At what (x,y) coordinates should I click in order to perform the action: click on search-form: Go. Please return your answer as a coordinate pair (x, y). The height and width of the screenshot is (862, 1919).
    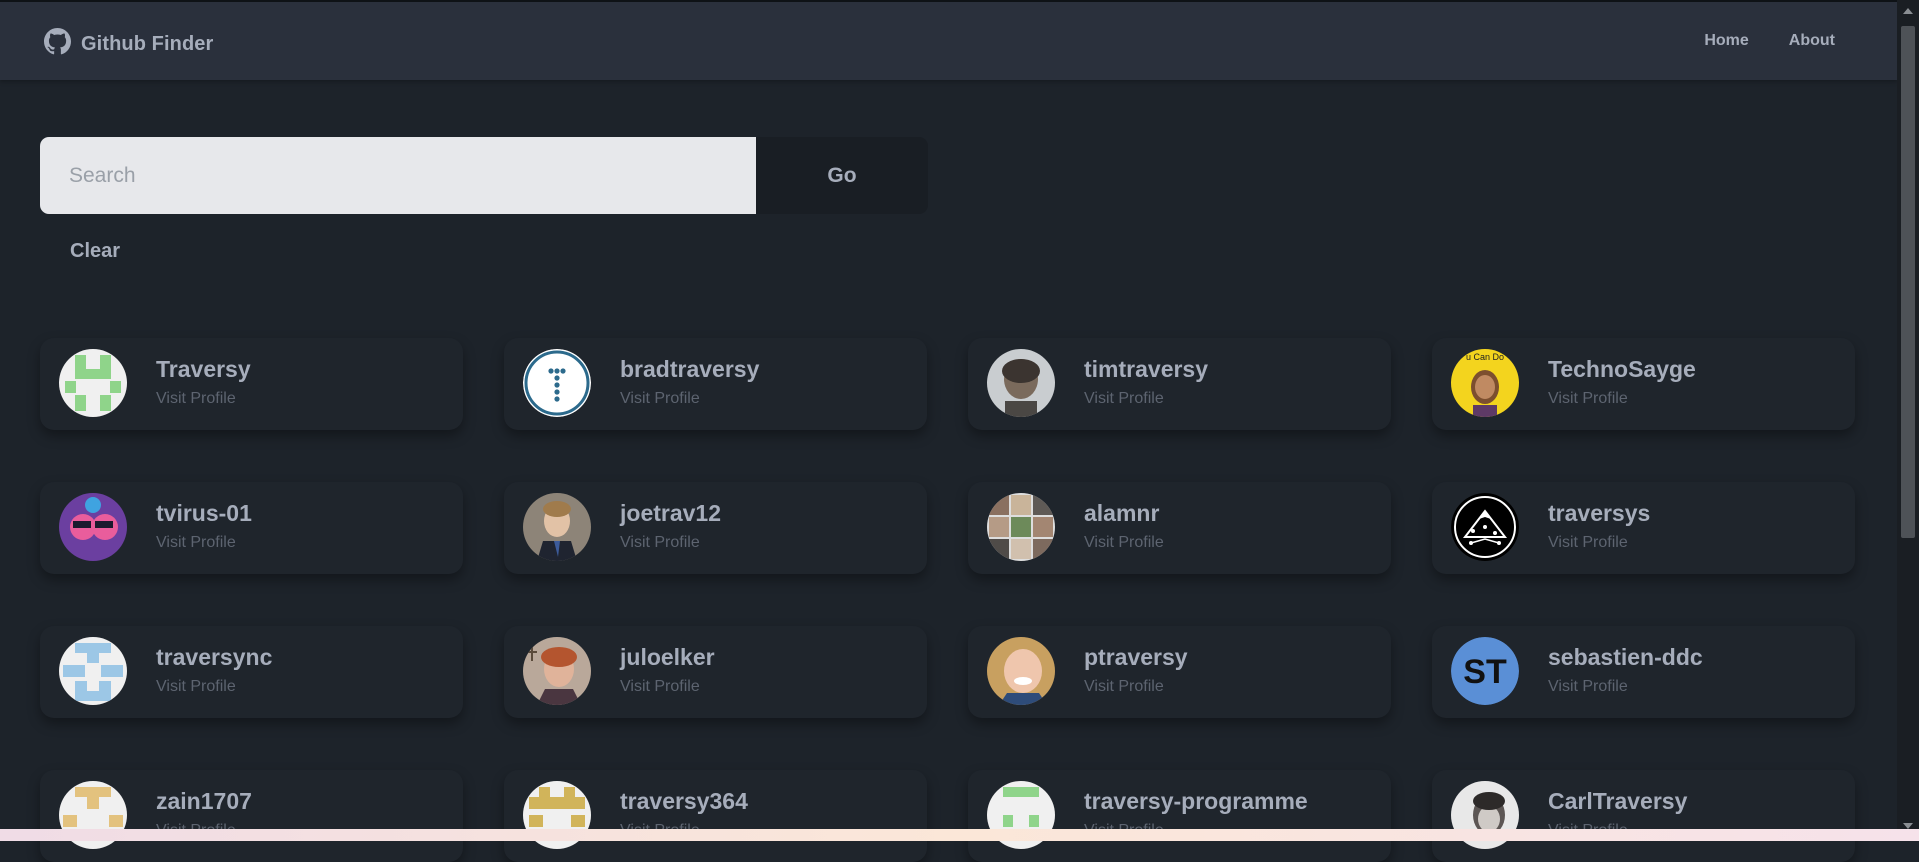
    Looking at the image, I should click on (484, 175).